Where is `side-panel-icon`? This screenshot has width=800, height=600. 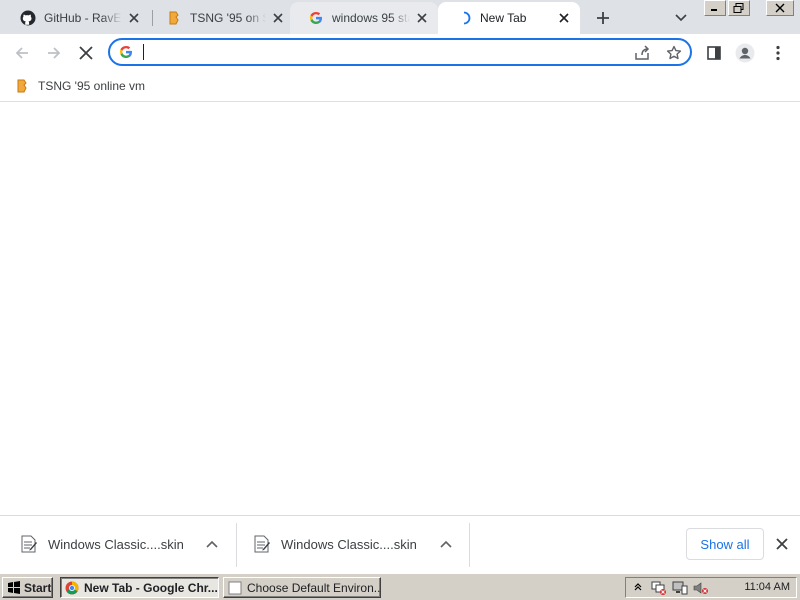
side-panel-icon is located at coordinates (714, 53).